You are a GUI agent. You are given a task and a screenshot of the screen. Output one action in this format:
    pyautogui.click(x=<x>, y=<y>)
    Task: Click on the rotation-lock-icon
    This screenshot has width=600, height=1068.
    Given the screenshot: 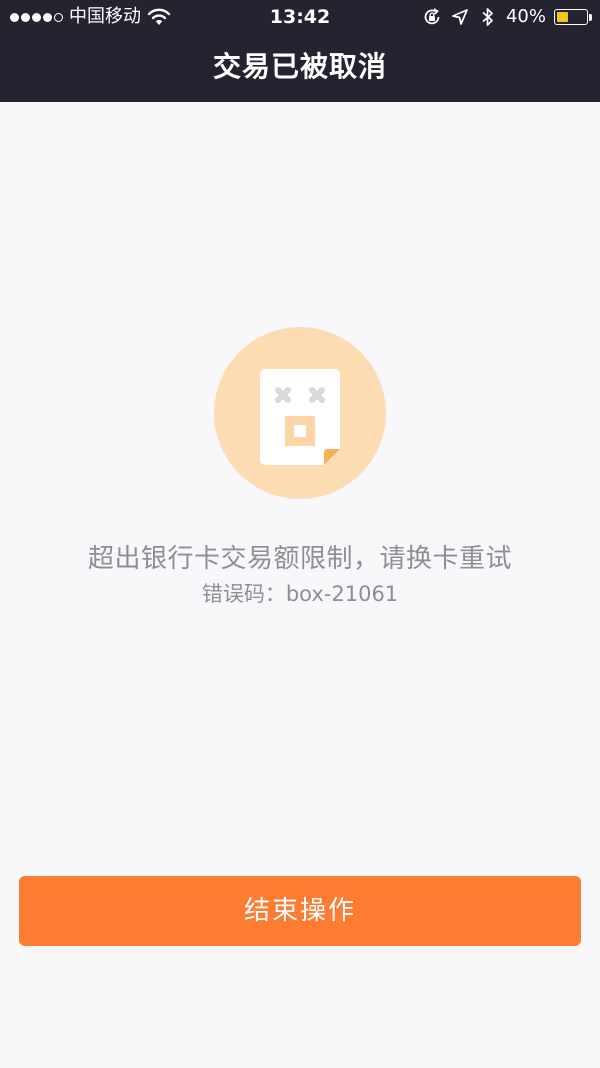 What is the action you would take?
    pyautogui.click(x=432, y=17)
    